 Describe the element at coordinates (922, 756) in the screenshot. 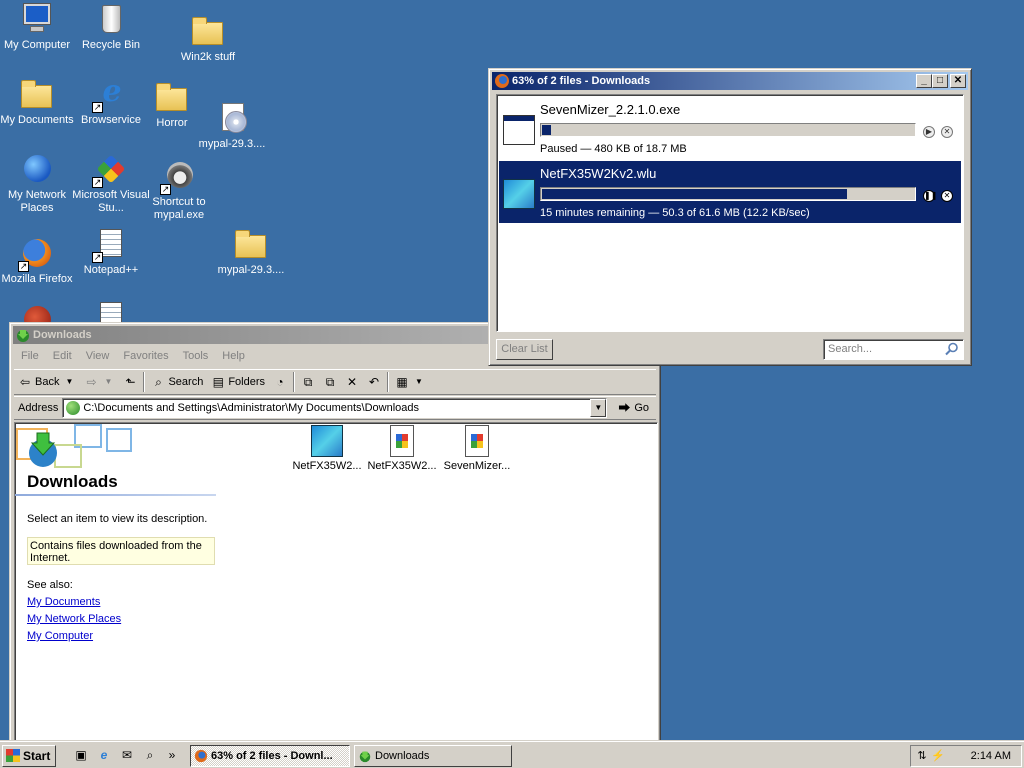

I see `network-tray-icon: ⇅` at that location.